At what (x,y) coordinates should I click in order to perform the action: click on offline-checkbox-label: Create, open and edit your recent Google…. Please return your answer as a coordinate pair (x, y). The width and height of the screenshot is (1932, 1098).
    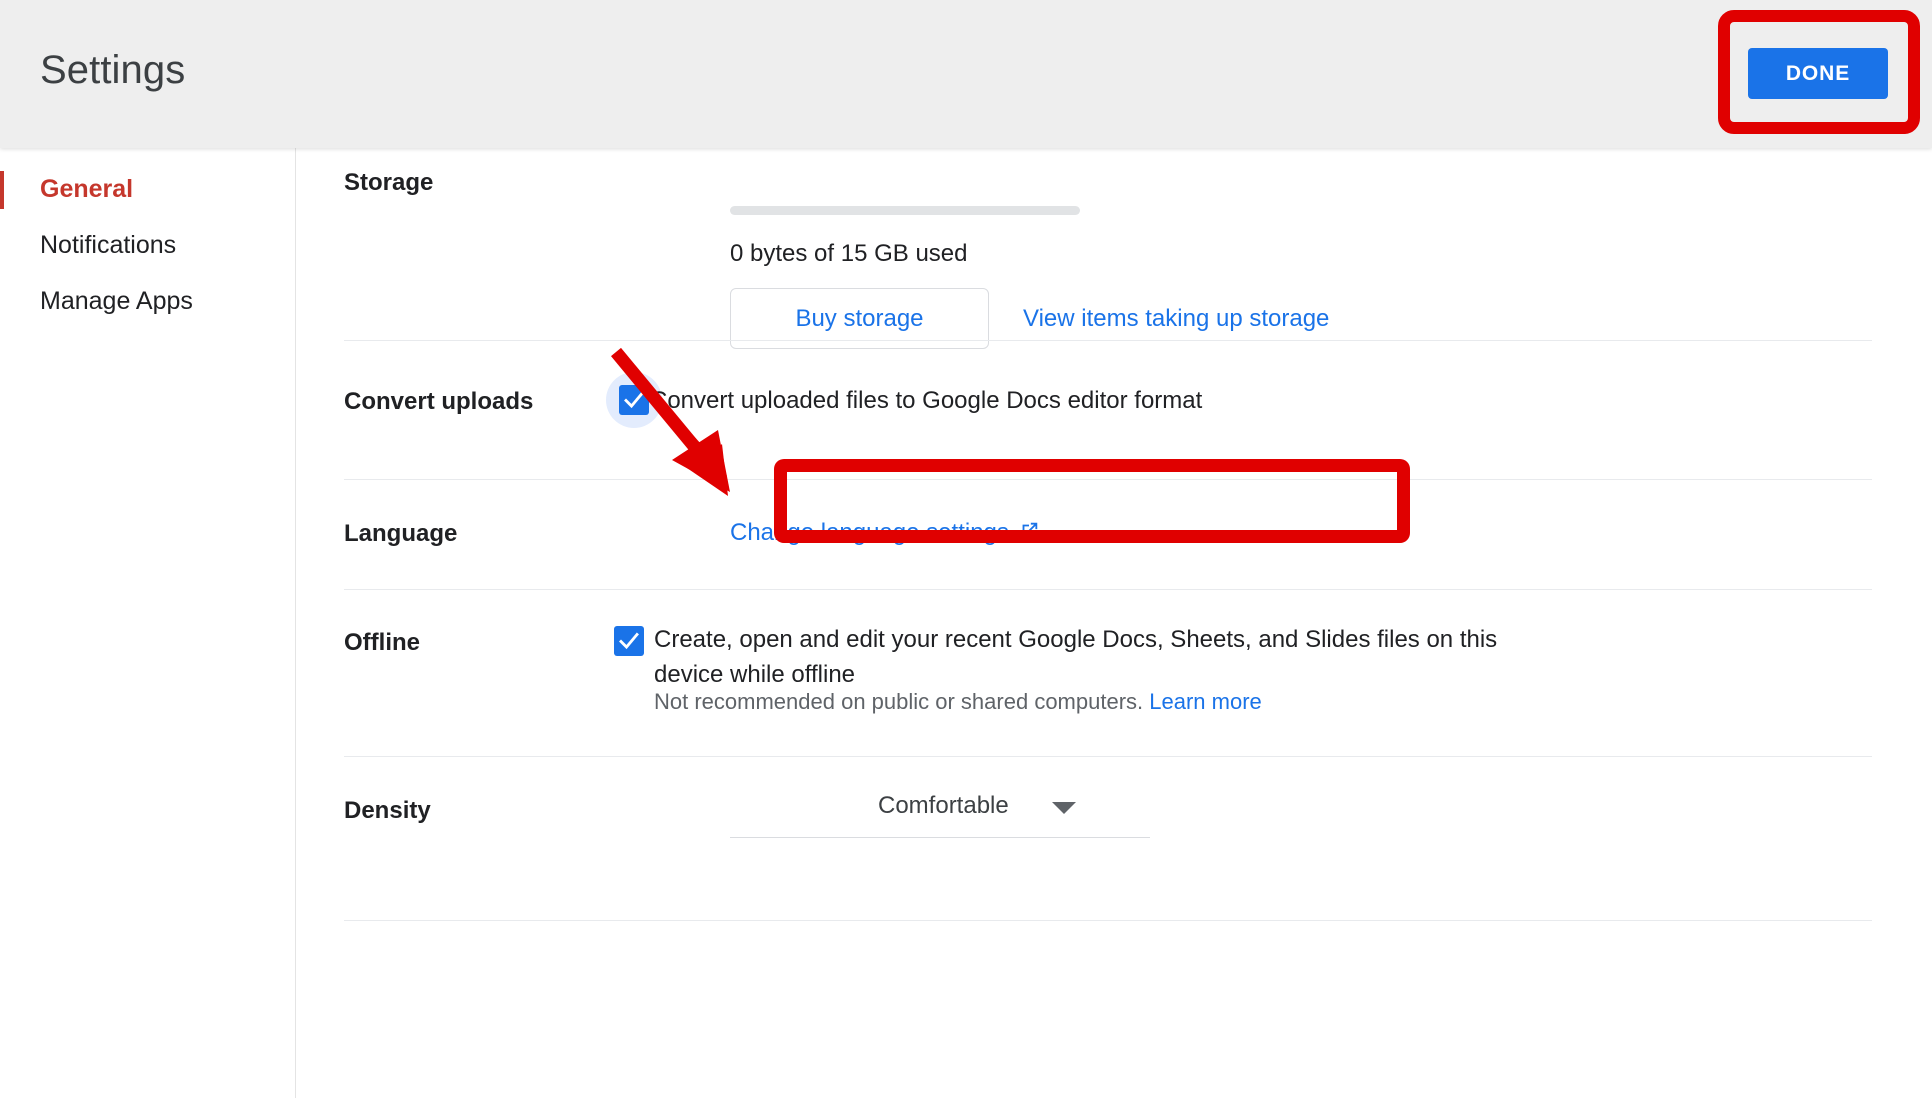
    Looking at the image, I should click on (1094, 657).